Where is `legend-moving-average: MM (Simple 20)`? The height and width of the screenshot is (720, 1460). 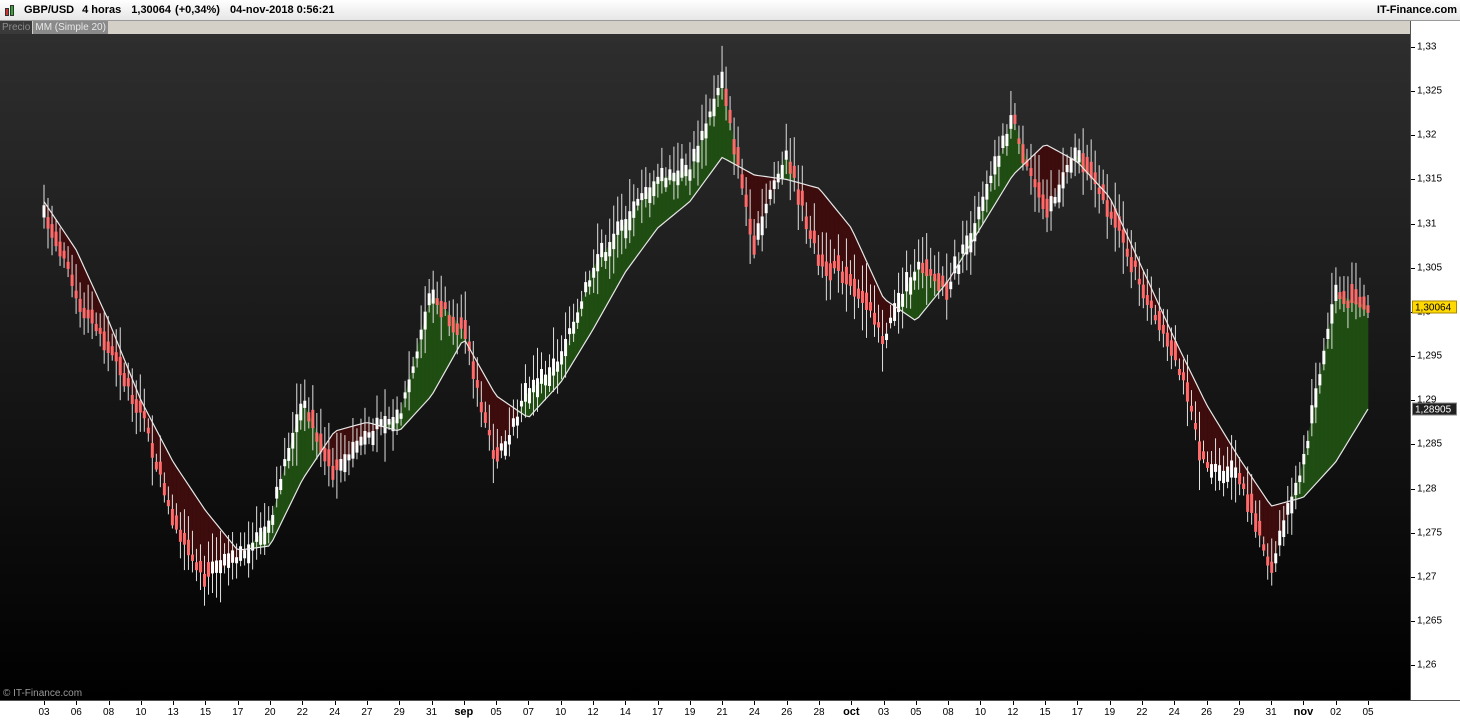 legend-moving-average: MM (Simple 20) is located at coordinates (70, 27).